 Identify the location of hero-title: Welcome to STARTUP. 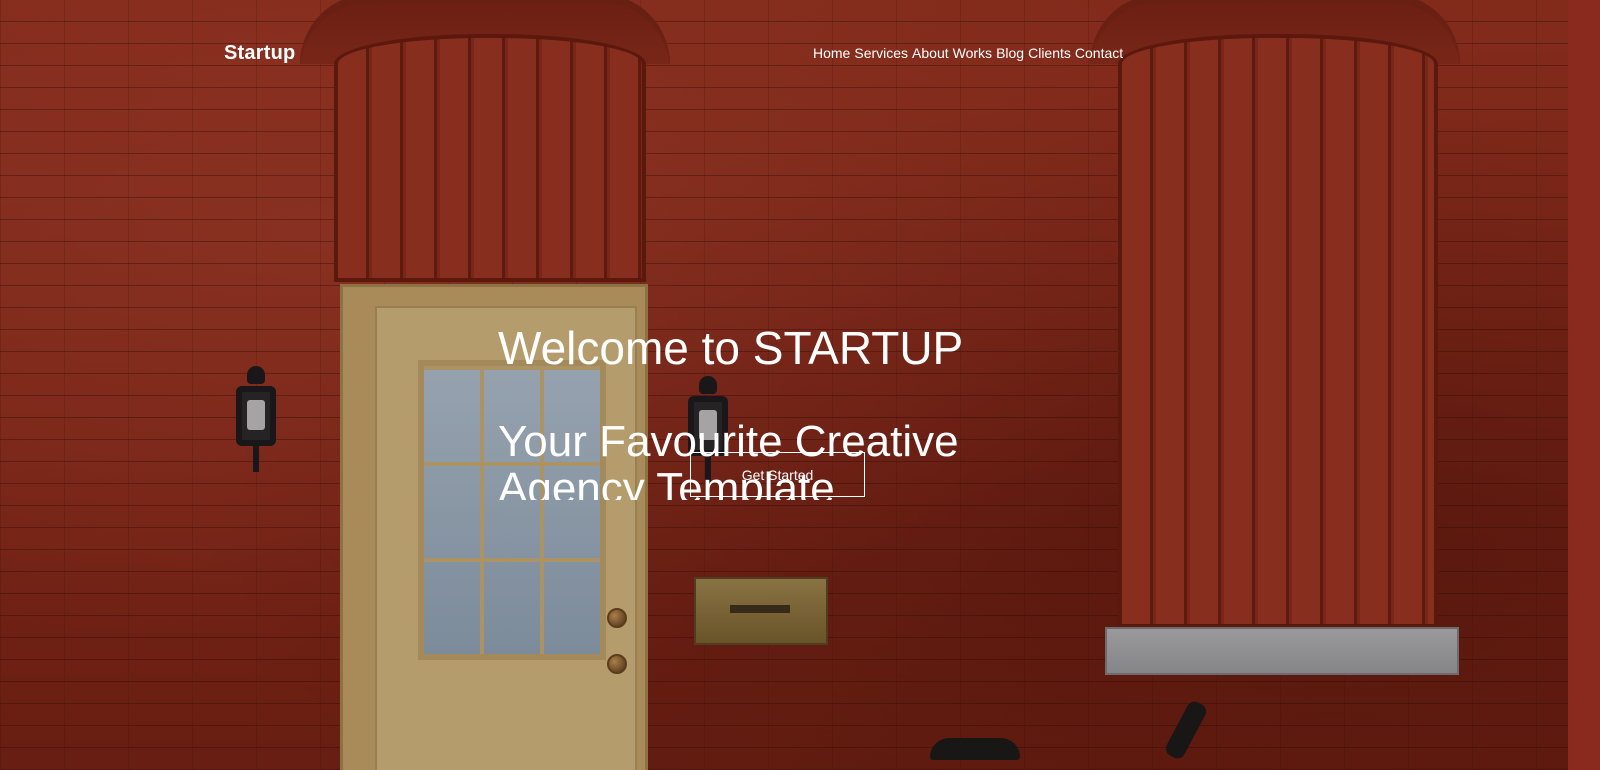
(731, 348).